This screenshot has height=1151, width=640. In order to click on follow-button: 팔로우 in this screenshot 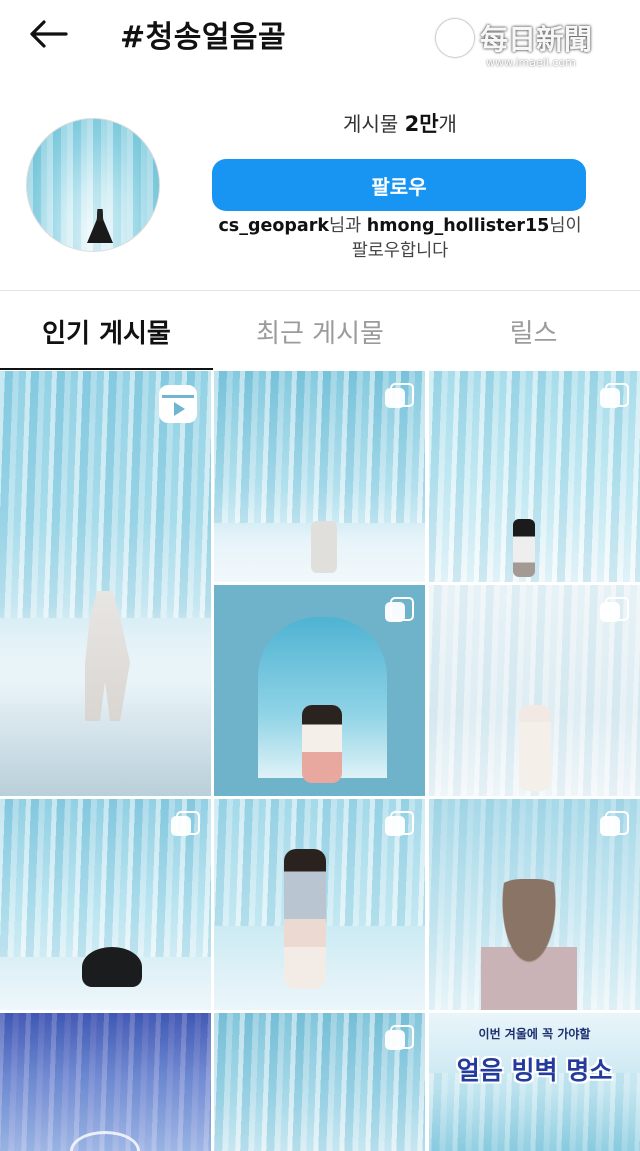, I will do `click(399, 185)`.